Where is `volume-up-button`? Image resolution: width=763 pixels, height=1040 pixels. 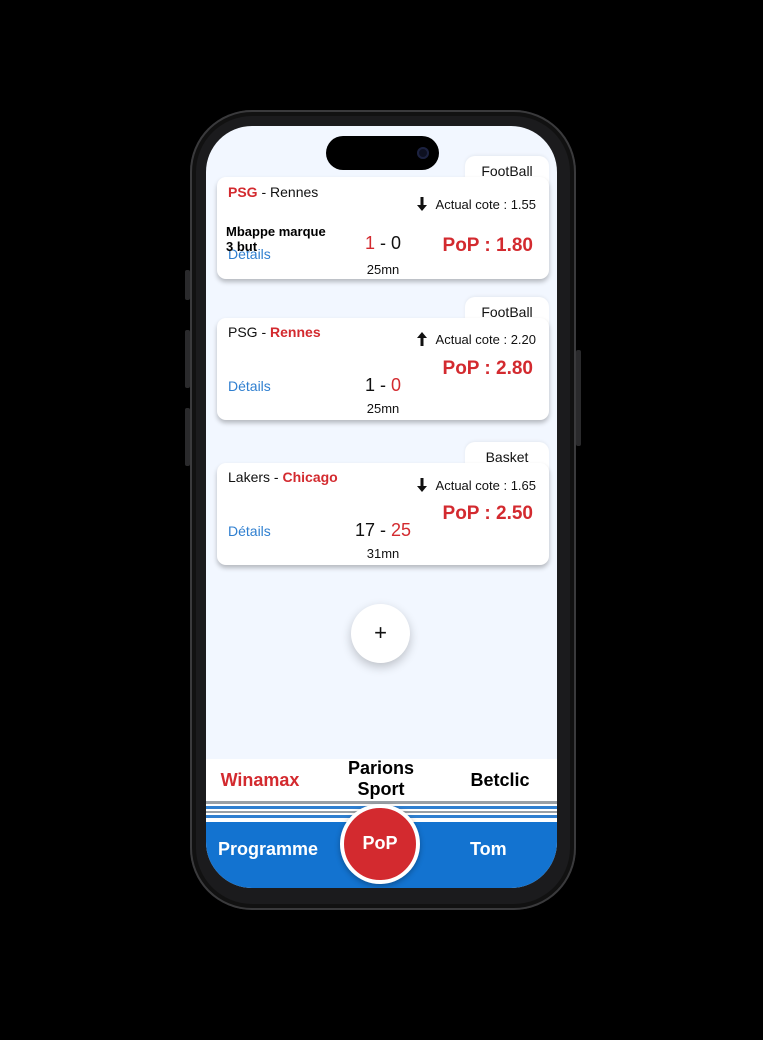 volume-up-button is located at coordinates (187, 359).